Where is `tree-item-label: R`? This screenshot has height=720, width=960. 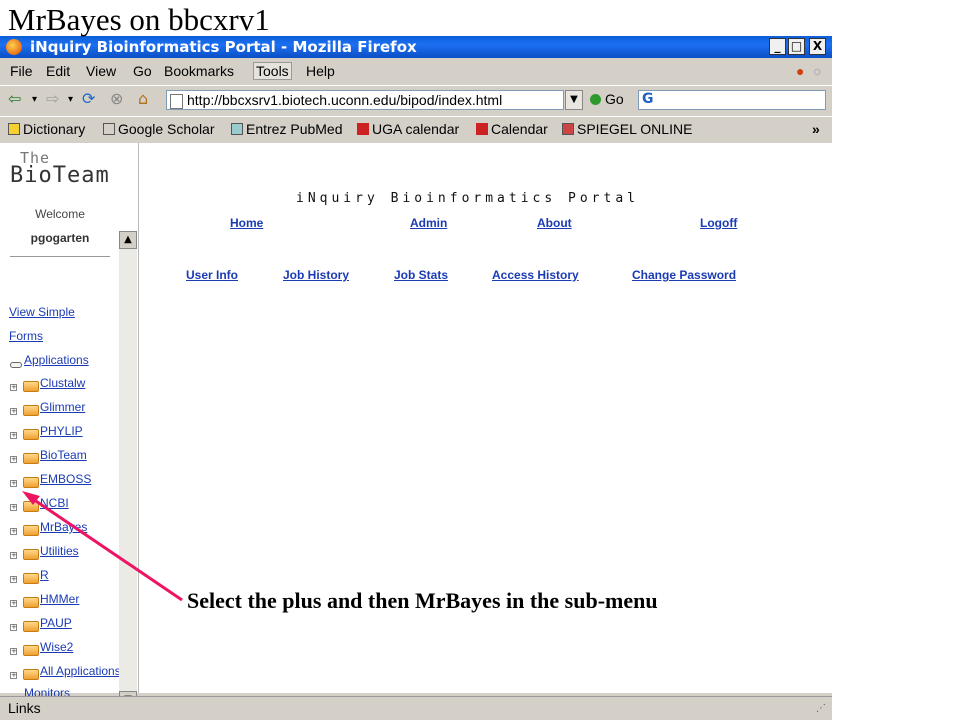
tree-item-label: R is located at coordinates (44, 575).